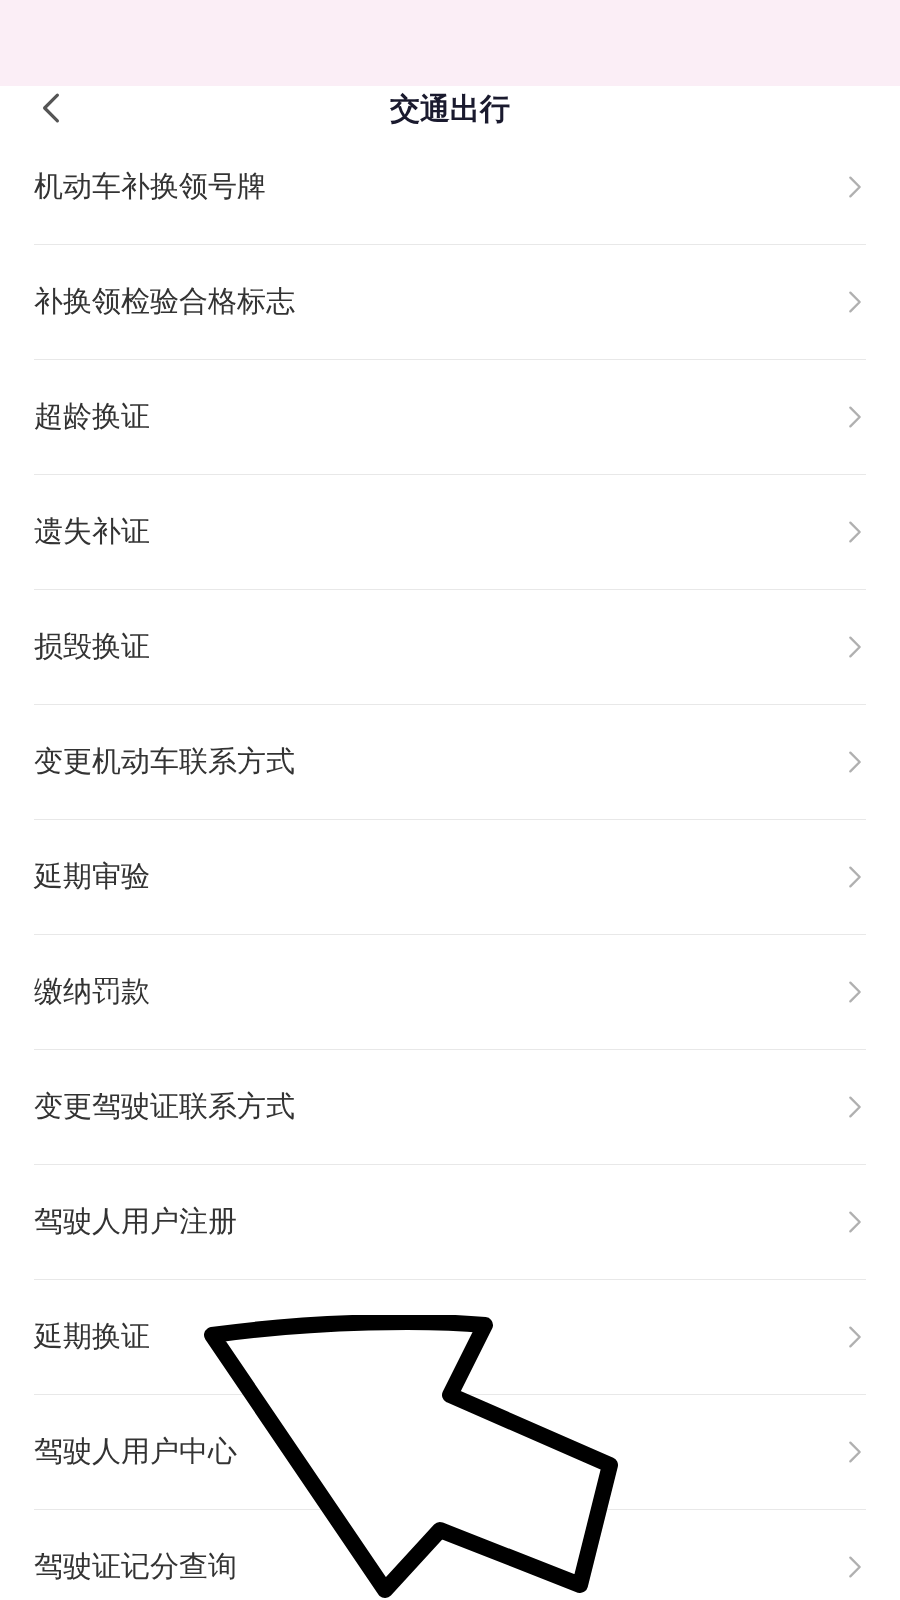 The height and width of the screenshot is (1600, 900). What do you see at coordinates (450, 647) in the screenshot?
I see `list-item: 损毁换证` at bounding box center [450, 647].